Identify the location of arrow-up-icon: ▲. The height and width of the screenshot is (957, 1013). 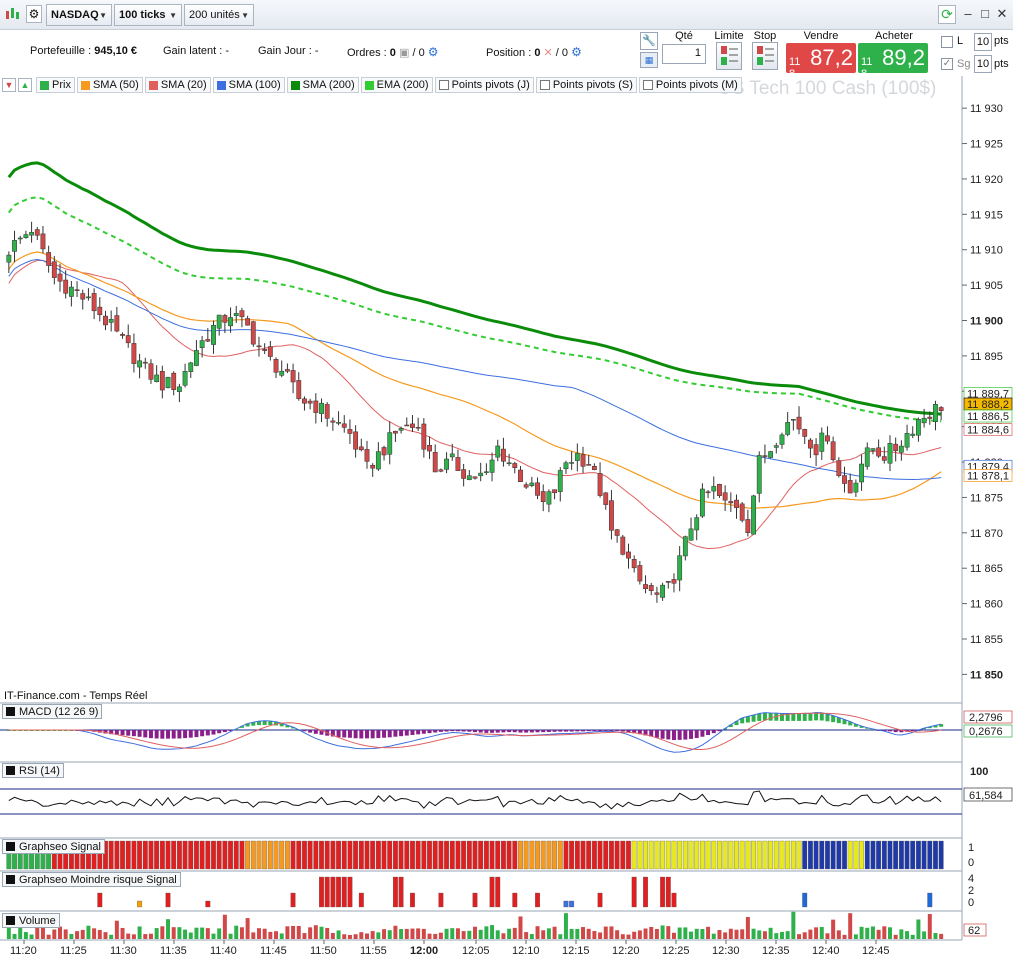
(25, 85).